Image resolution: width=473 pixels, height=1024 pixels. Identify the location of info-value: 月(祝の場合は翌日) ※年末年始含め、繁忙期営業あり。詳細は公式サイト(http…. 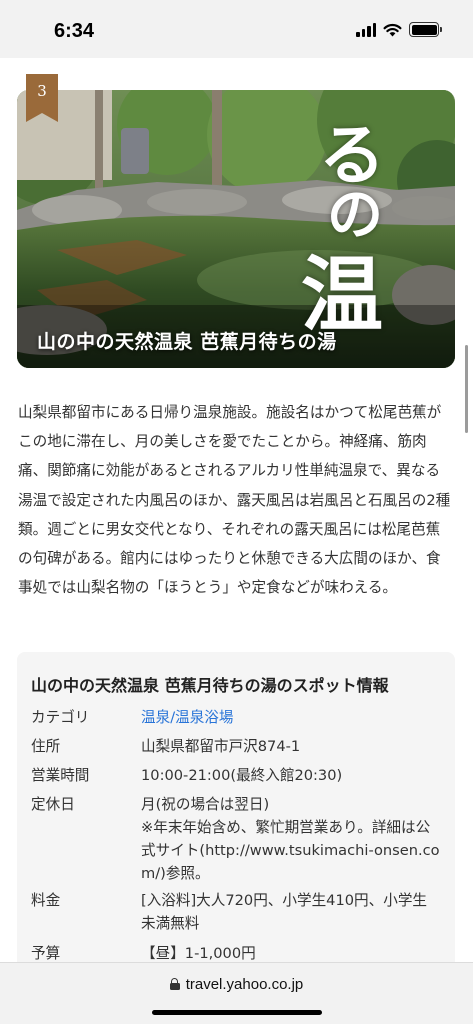
(290, 839).